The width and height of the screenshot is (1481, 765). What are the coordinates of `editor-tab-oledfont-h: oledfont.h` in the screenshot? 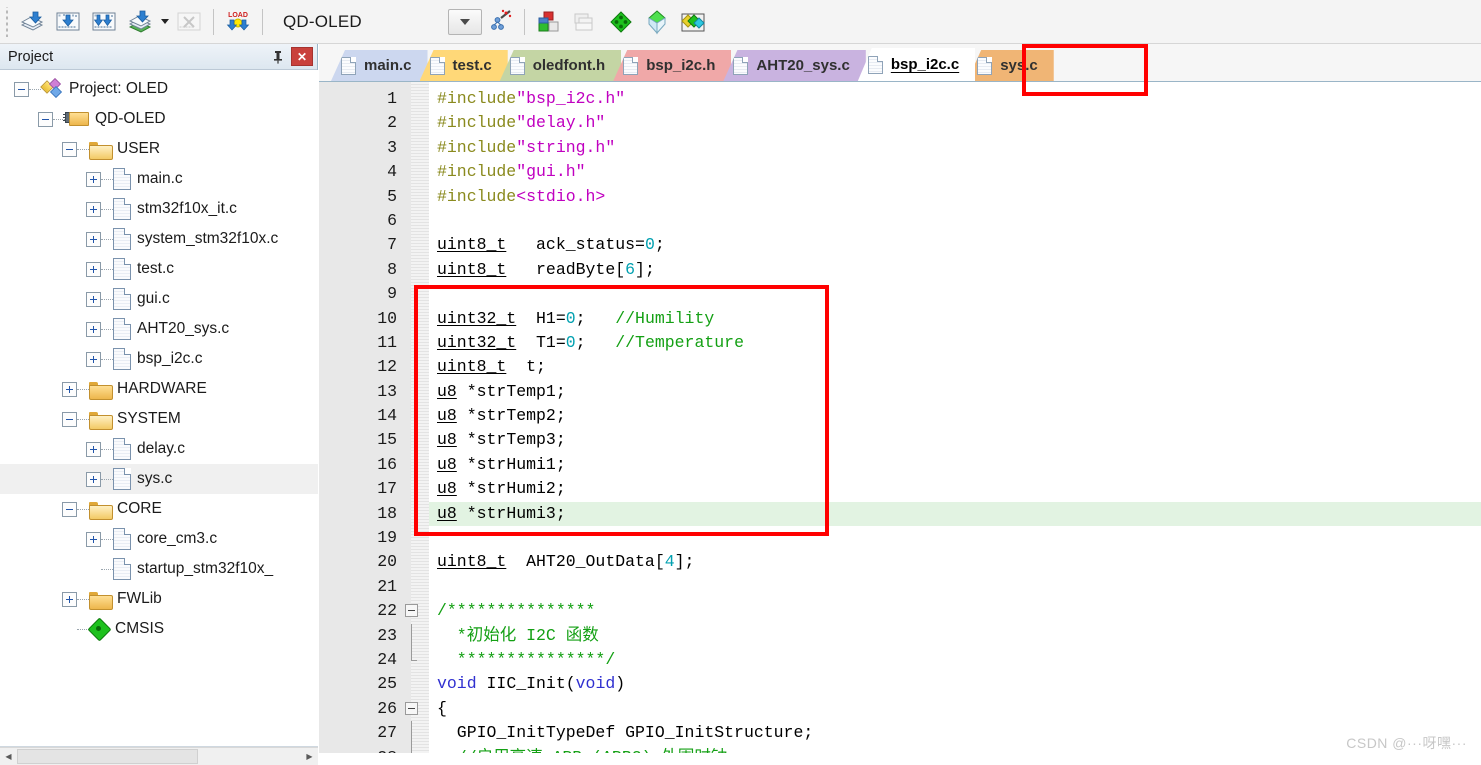 It's located at (560, 65).